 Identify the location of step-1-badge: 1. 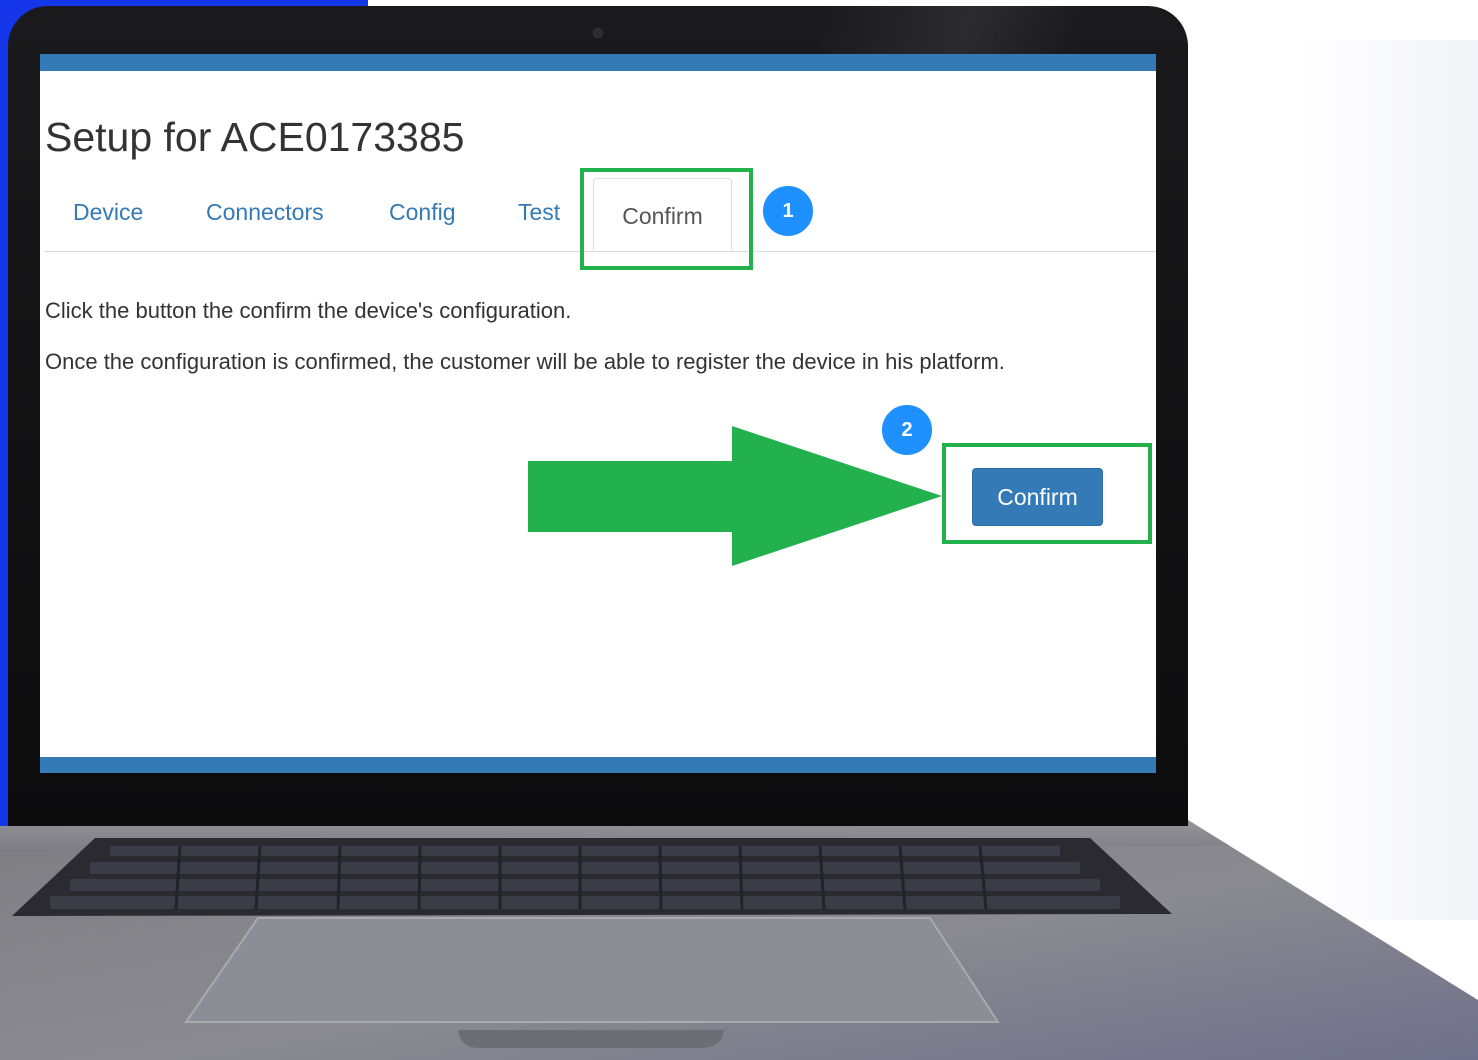
(788, 211).